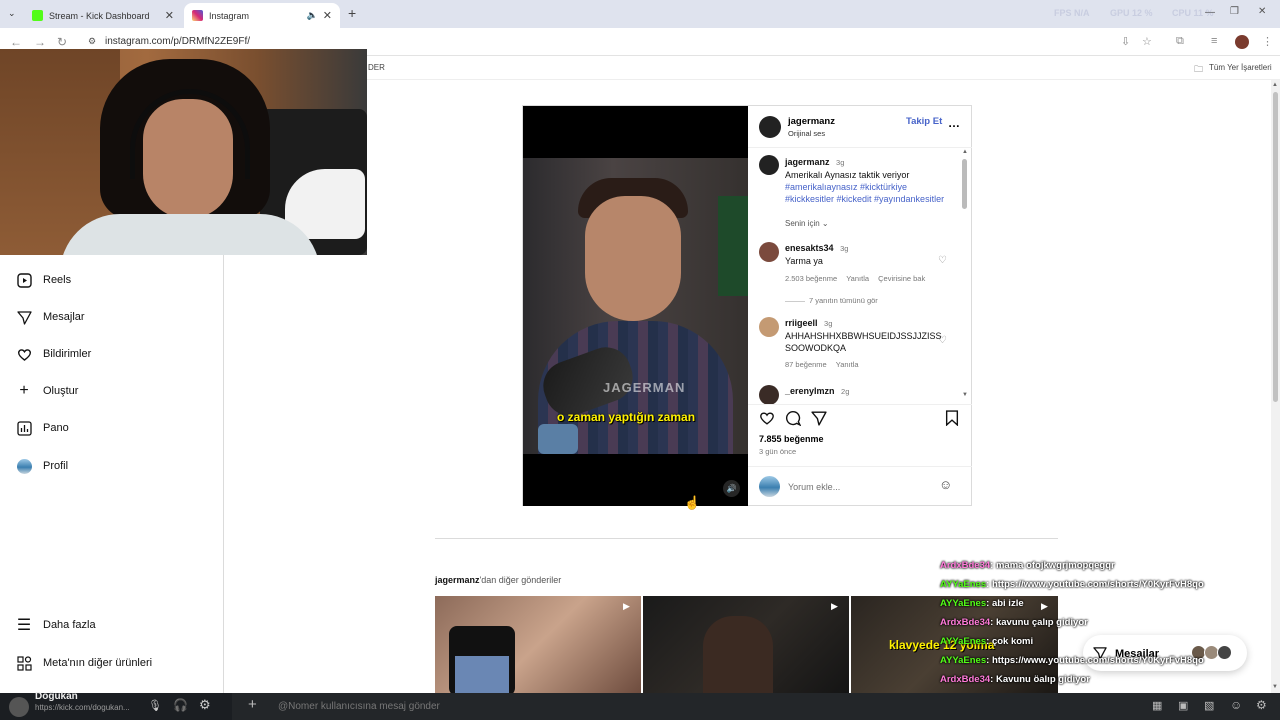  I want to click on tab-title: Stream - Kick Dashboard, so click(99, 15).